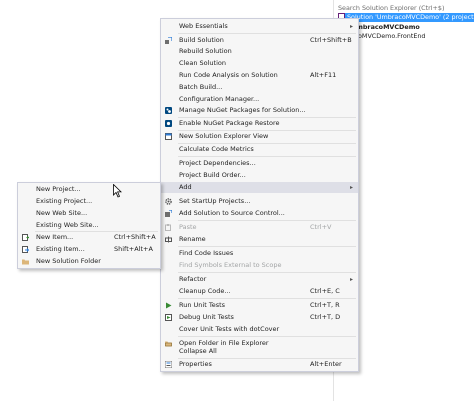 This screenshot has height=401, width=474. Describe the element at coordinates (259, 305) in the screenshot. I see `menu-item-run-unit-tests: Run Unit Tests Ctrl+T, R` at that location.